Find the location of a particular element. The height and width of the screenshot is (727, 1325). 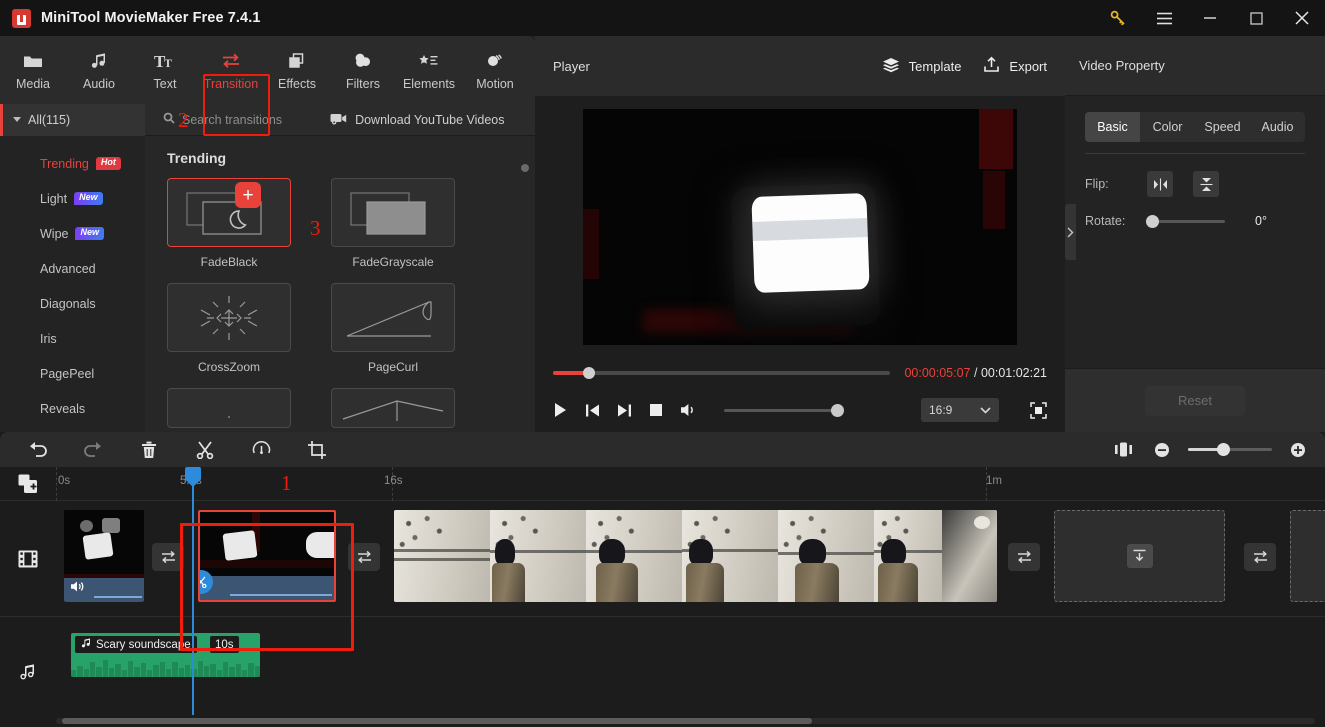

rotate-slider is located at coordinates (1185, 221).